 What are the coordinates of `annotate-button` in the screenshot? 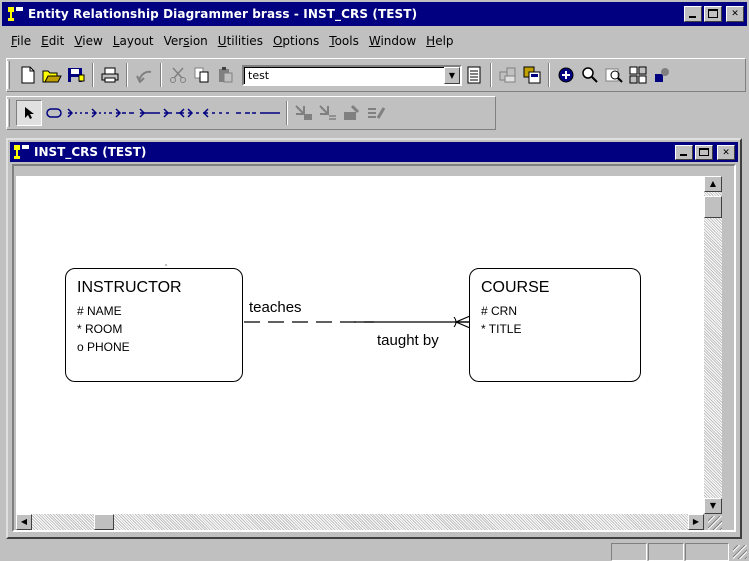 It's located at (376, 113).